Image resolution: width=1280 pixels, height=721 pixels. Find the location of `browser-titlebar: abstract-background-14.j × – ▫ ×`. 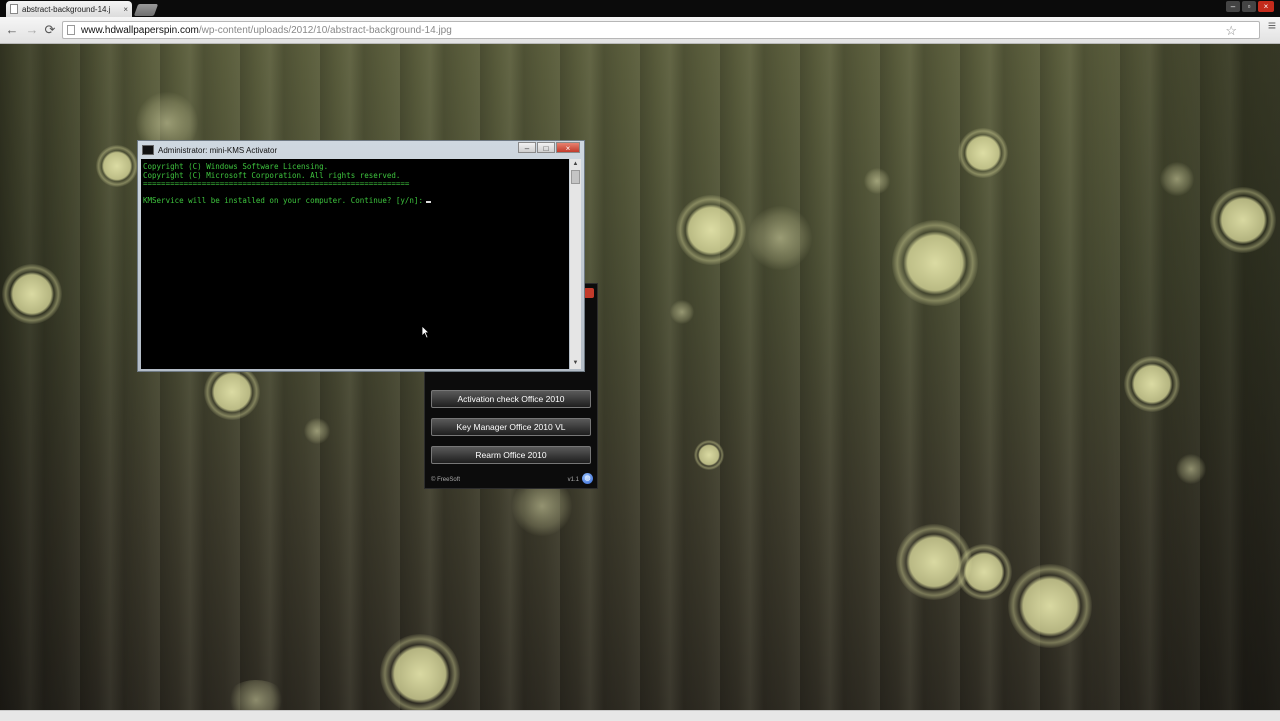

browser-titlebar: abstract-background-14.j × – ▫ × is located at coordinates (640, 8).